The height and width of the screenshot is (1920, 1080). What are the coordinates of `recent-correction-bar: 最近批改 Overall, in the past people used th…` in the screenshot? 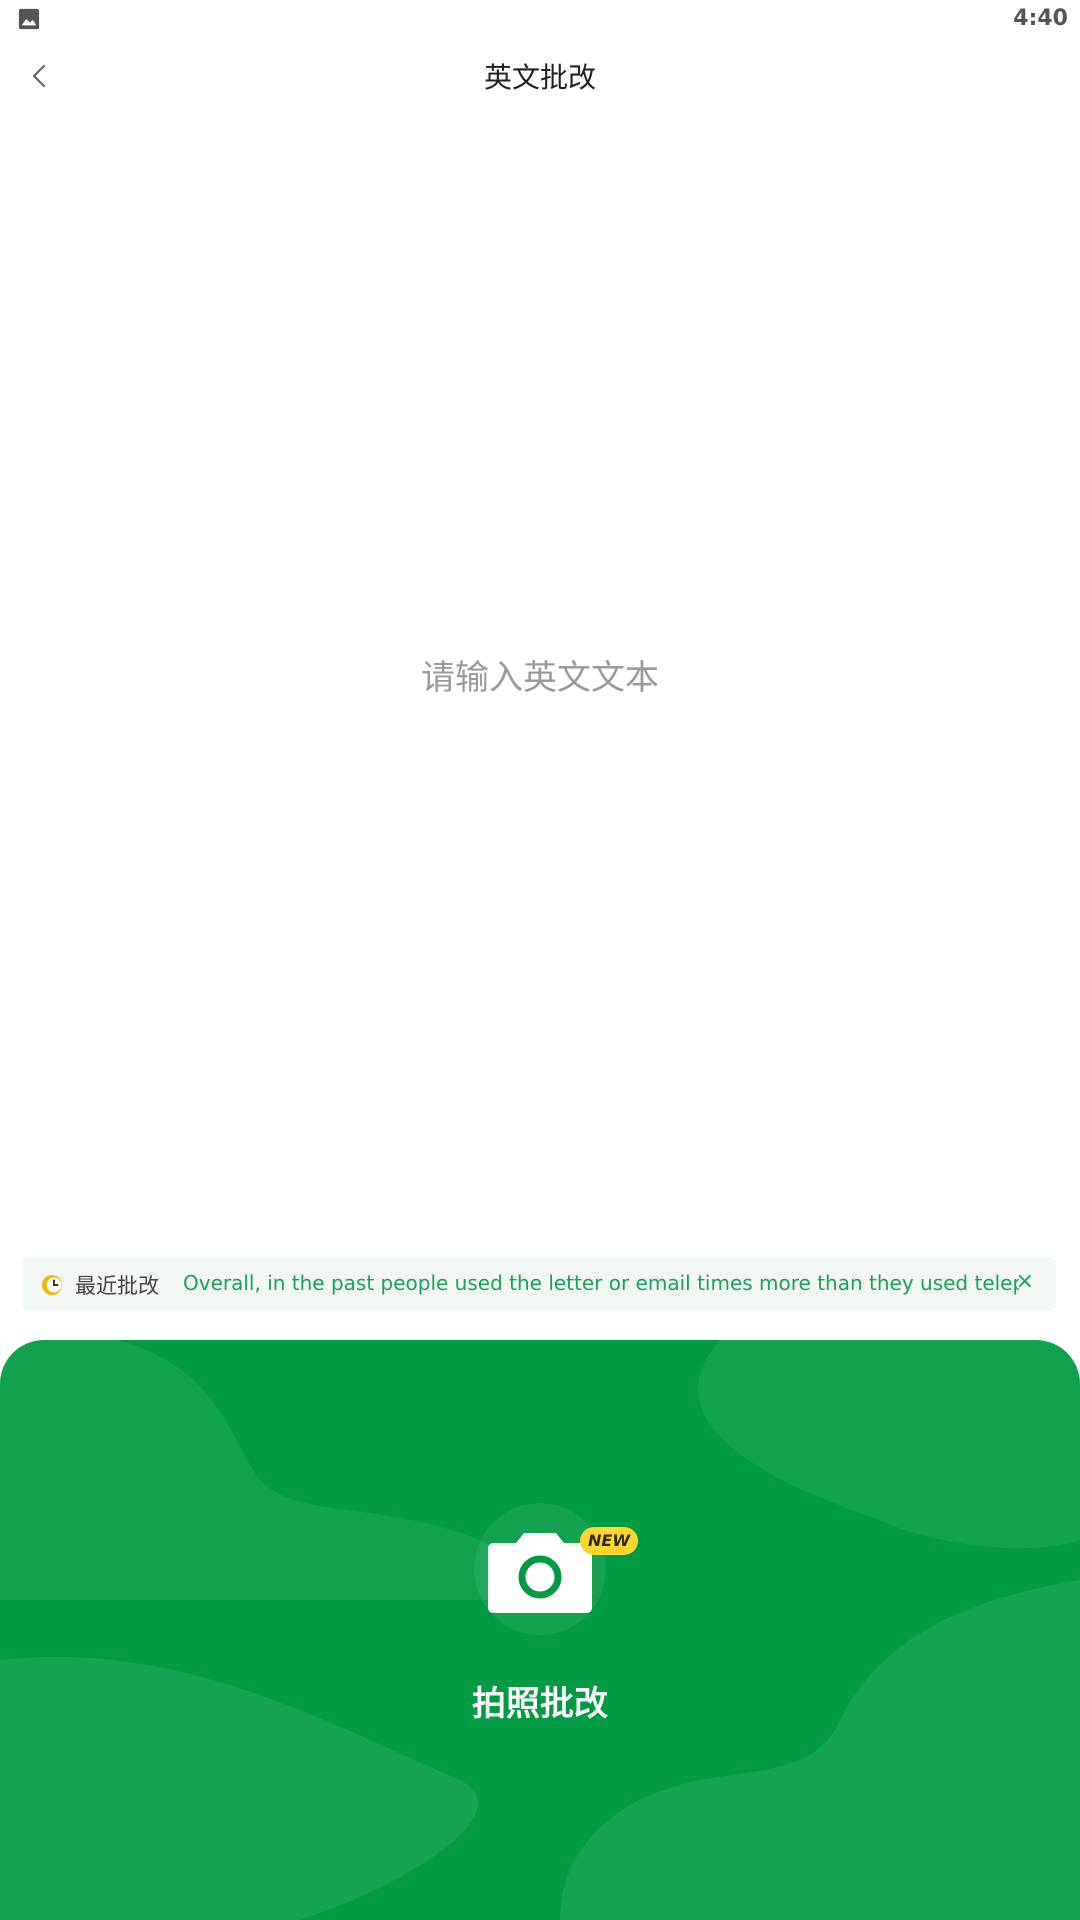 It's located at (539, 1284).